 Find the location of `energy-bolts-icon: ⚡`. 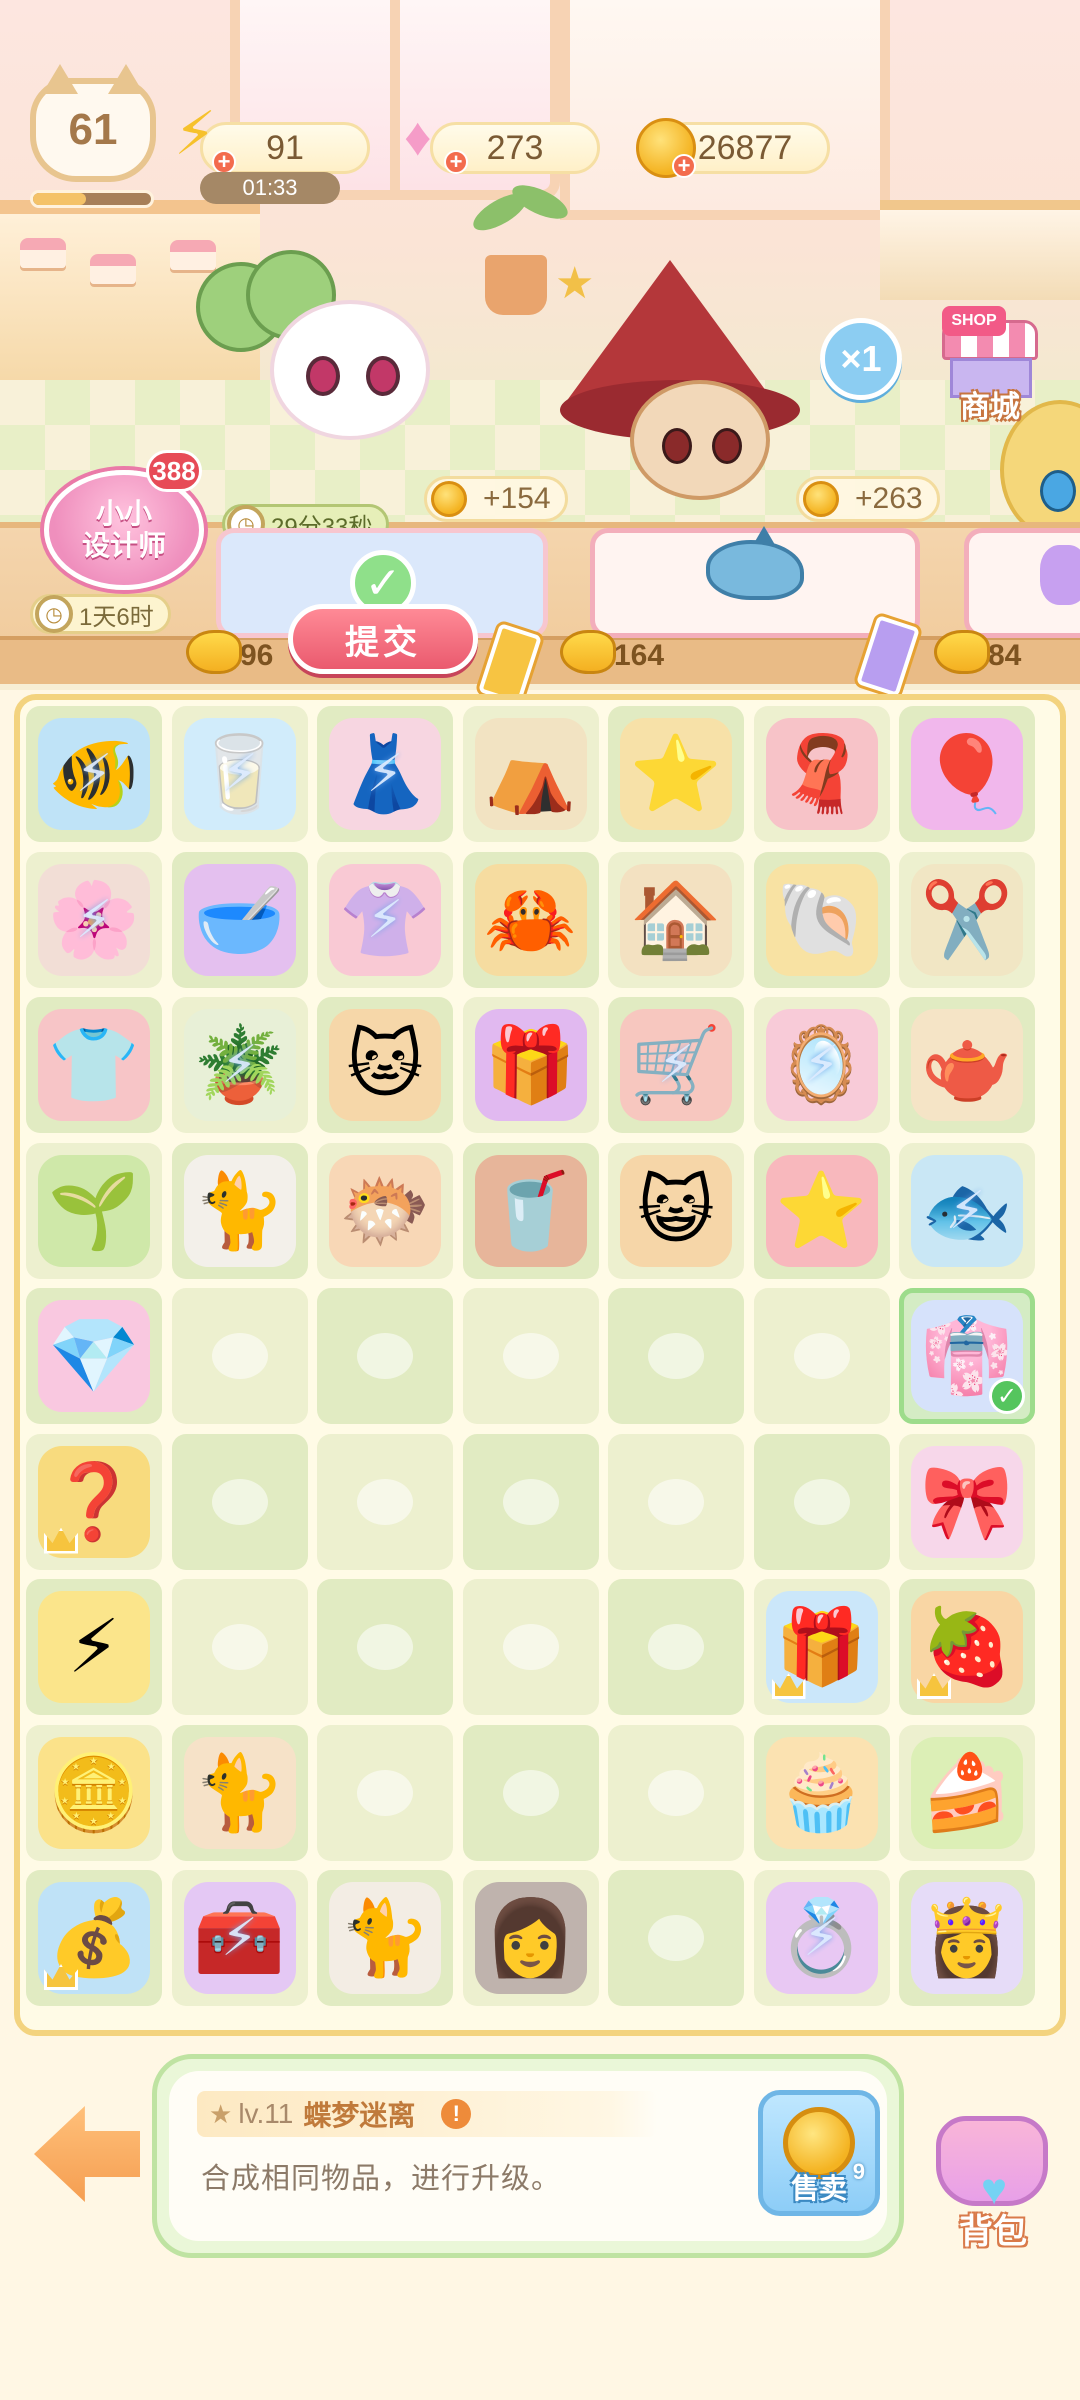

energy-bolts-icon: ⚡ is located at coordinates (94, 1647).